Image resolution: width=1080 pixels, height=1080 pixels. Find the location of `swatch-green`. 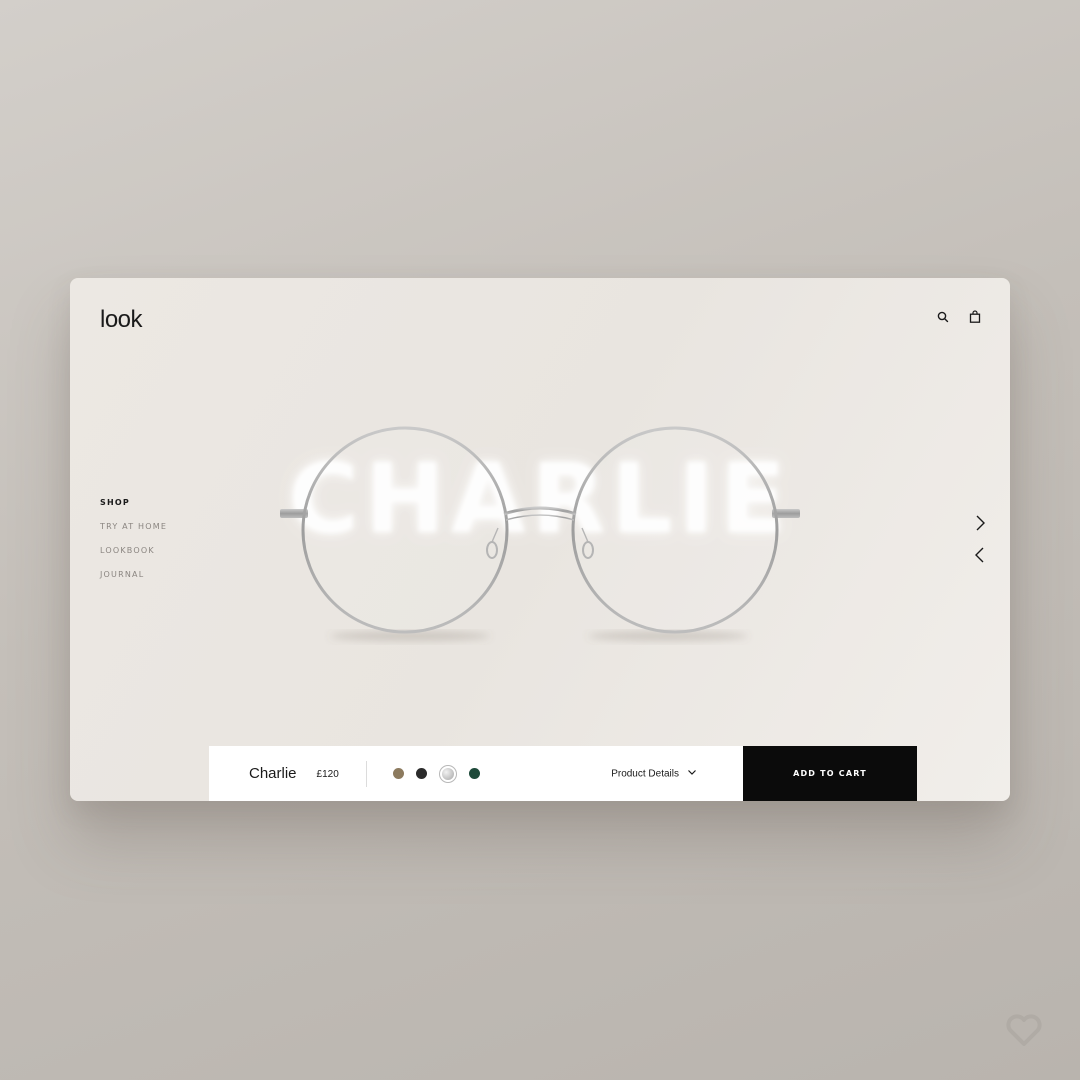

swatch-green is located at coordinates (474, 773).